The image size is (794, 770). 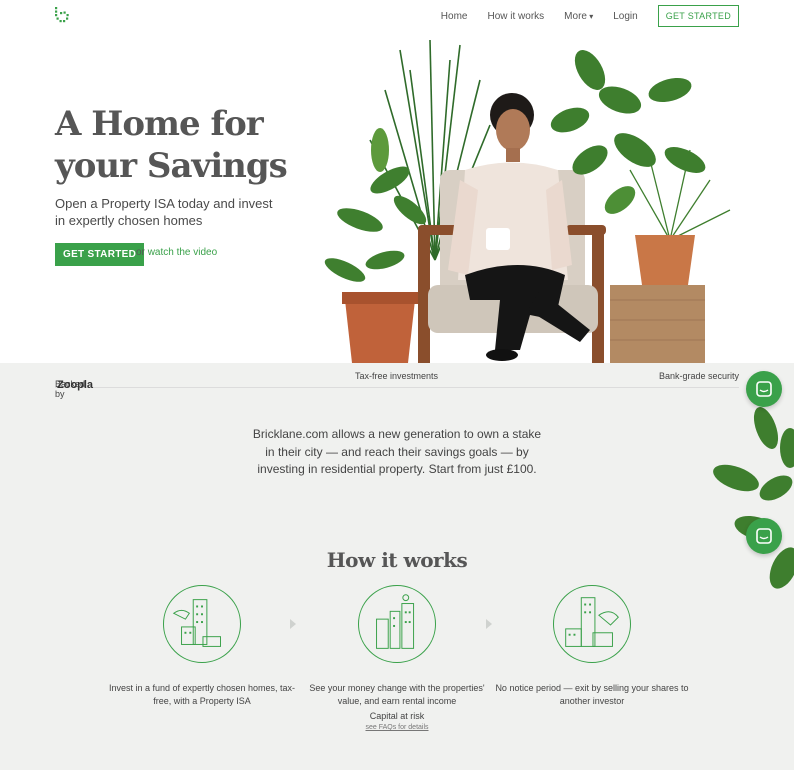 I want to click on hero-title: A Home for your Savings, so click(x=171, y=145).